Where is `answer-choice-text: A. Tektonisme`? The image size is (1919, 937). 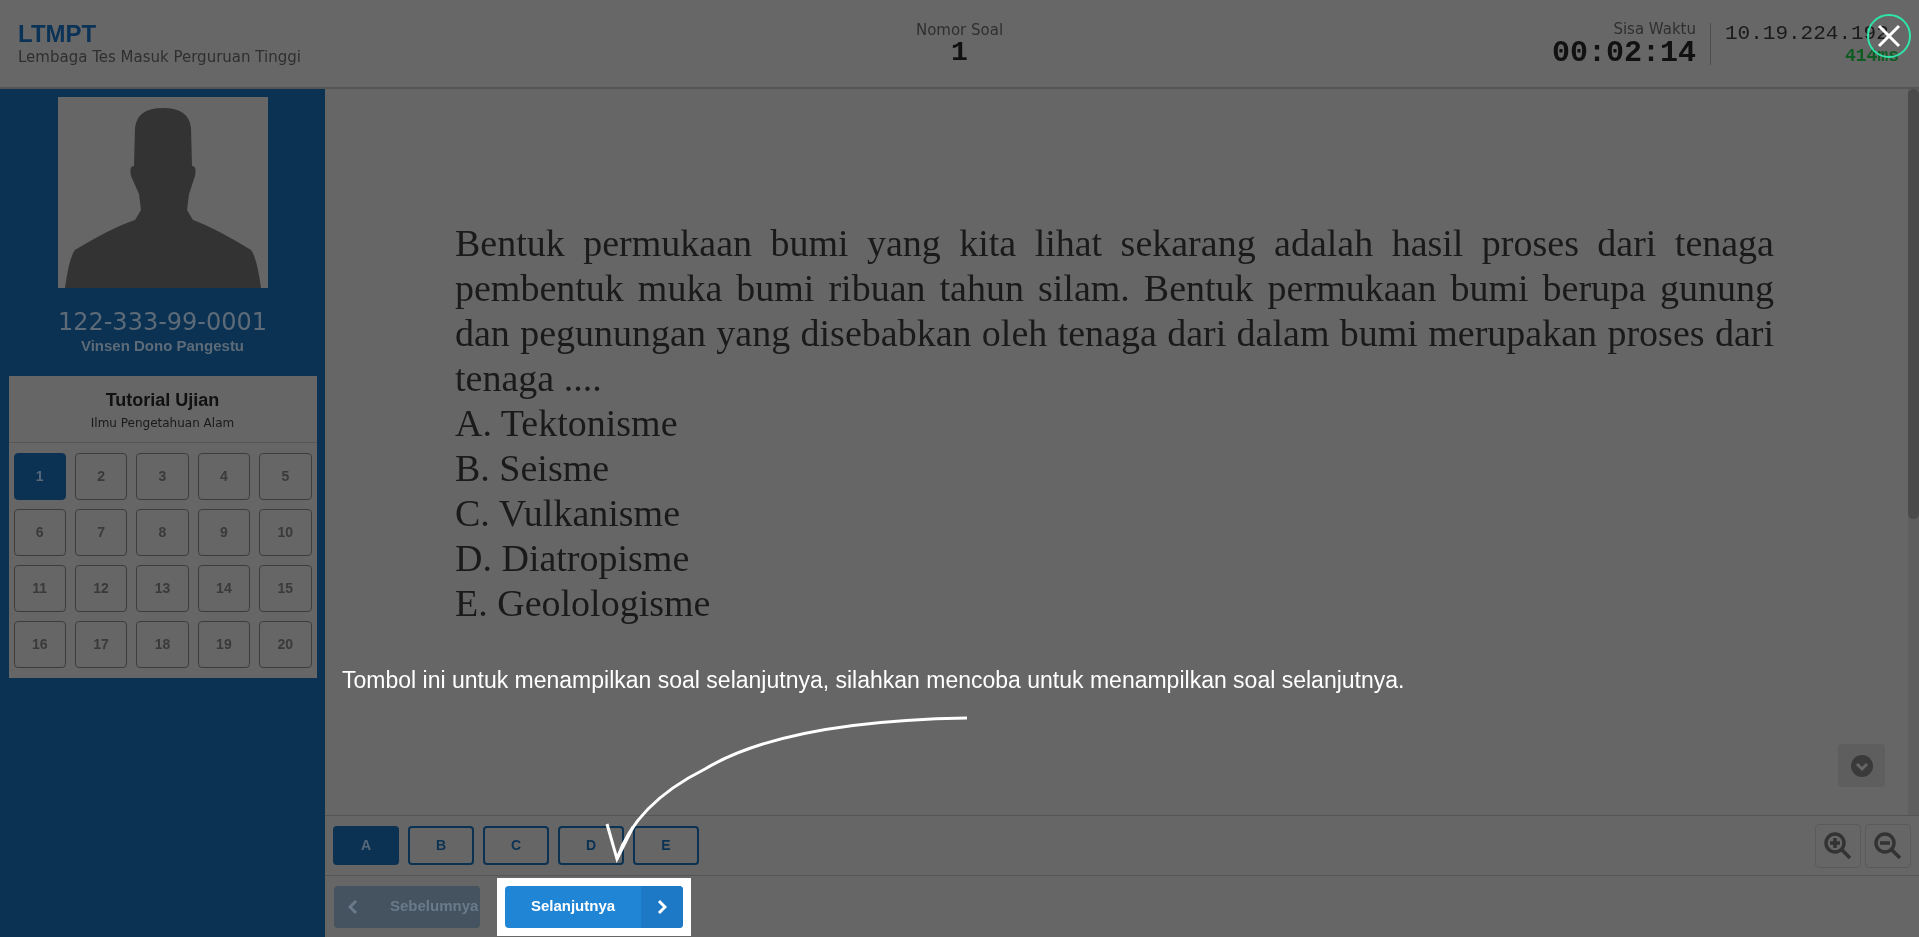 answer-choice-text: A. Tektonisme is located at coordinates (566, 423).